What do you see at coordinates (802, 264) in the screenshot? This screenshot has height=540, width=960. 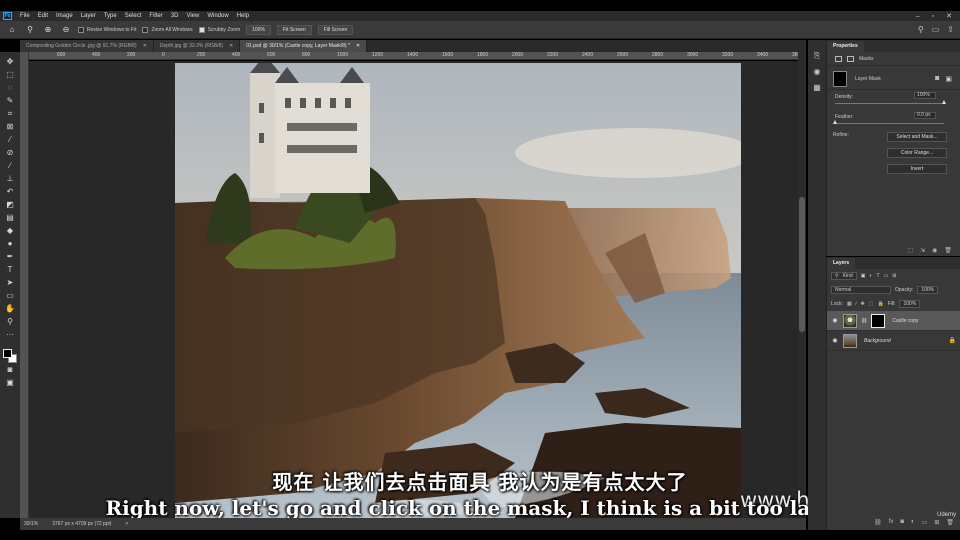 I see `scrollbar-thumb` at bounding box center [802, 264].